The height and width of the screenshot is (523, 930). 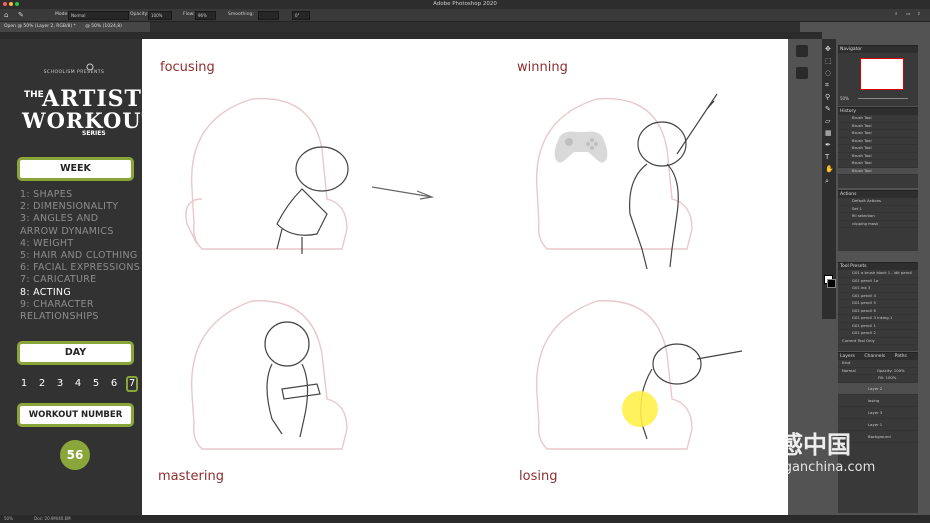 What do you see at coordinates (878, 319) in the screenshot?
I see `tool-preset-item: G01 pencil 3 inking 1` at bounding box center [878, 319].